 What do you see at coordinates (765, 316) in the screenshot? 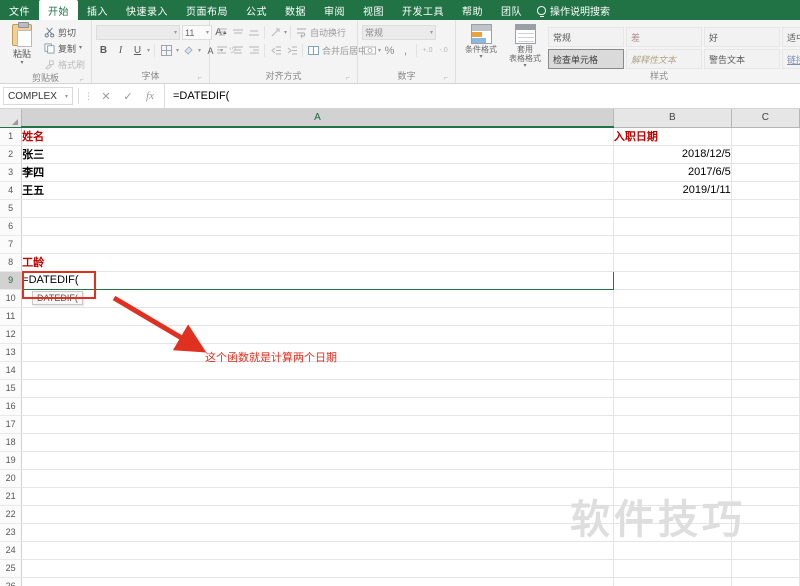
I see `cell-C11` at bounding box center [765, 316].